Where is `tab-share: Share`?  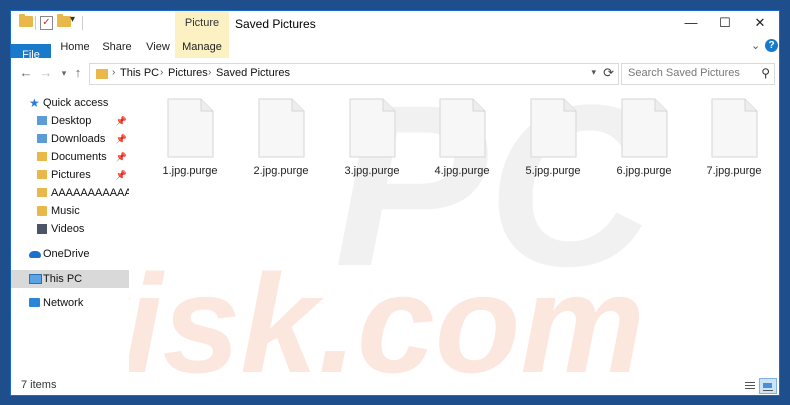 tab-share: Share is located at coordinates (117, 47).